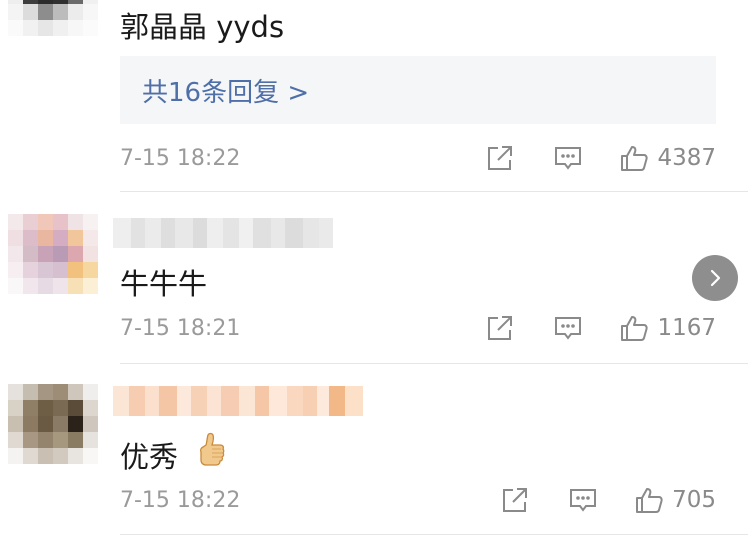 The height and width of the screenshot is (544, 748). I want to click on comment-actions: 1167, so click(600, 328).